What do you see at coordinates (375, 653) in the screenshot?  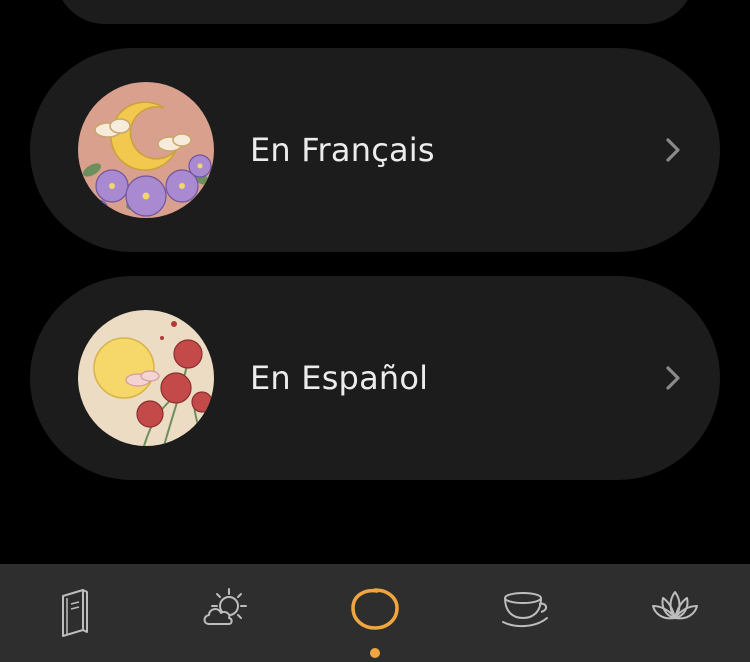 I see `active-tab-indicator` at bounding box center [375, 653].